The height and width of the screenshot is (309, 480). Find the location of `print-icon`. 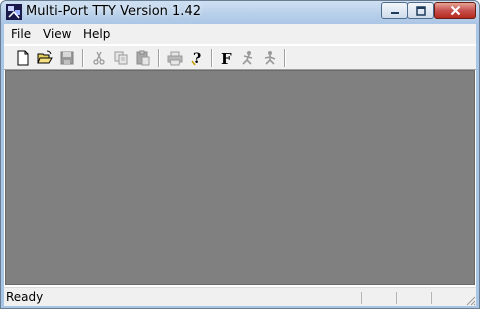

print-icon is located at coordinates (175, 58).